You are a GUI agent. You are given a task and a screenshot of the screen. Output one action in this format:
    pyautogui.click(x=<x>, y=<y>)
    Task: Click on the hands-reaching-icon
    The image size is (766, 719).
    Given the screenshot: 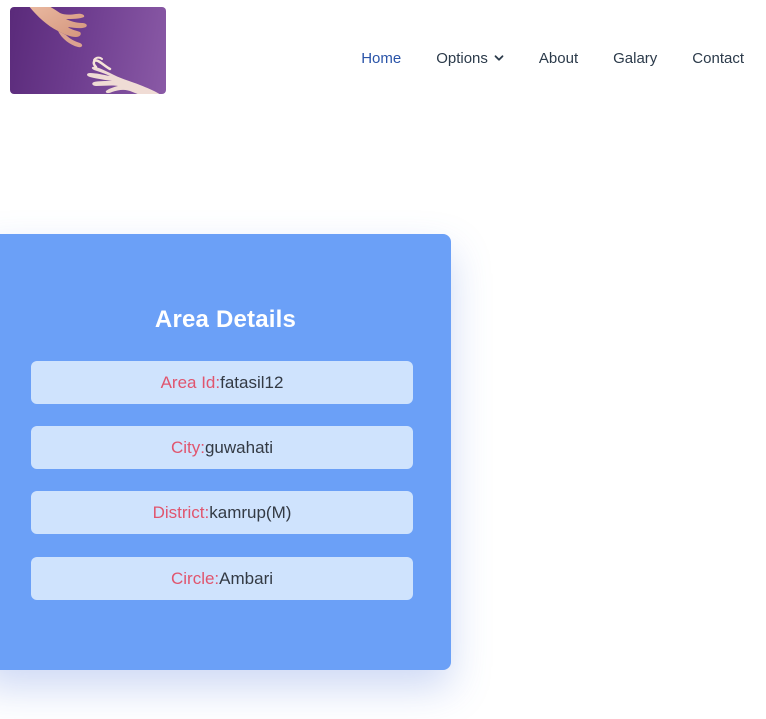 What is the action you would take?
    pyautogui.click(x=94, y=50)
    